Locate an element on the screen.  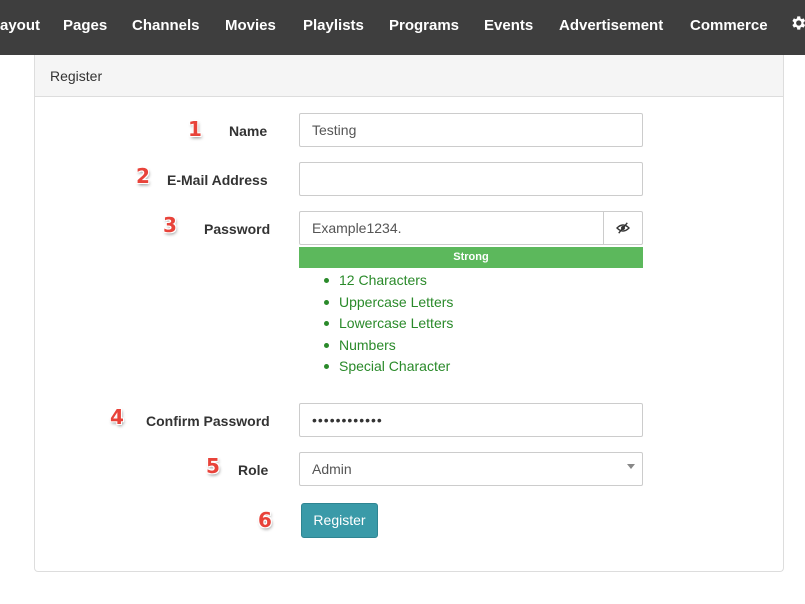
step-number-5: 5 is located at coordinates (213, 466).